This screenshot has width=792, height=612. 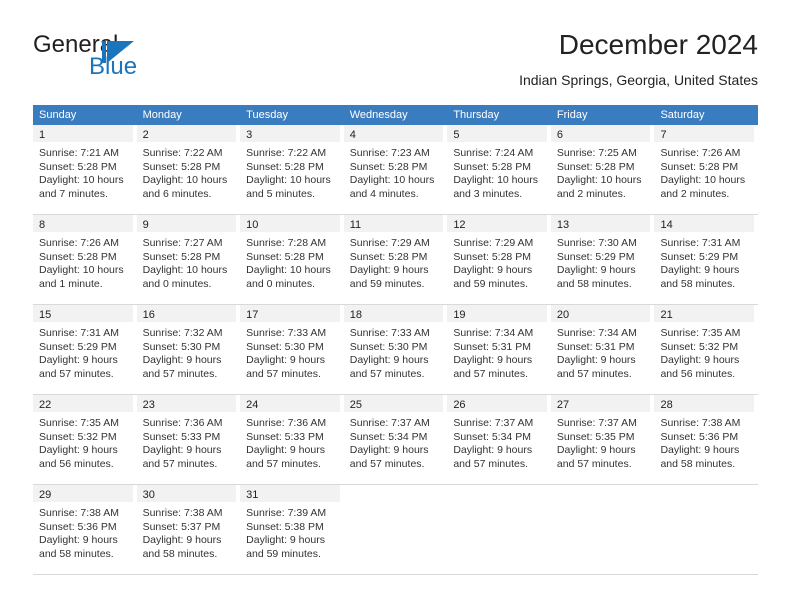 I want to click on daylight-duration-line2: and 3 minutes., so click(x=488, y=193).